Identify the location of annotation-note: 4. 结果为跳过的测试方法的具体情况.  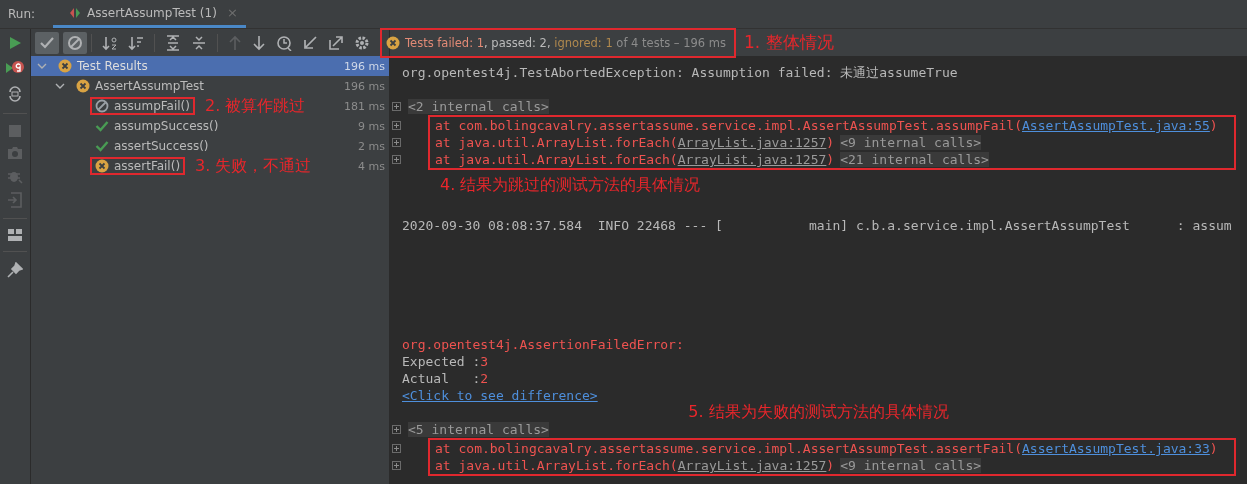
(570, 185).